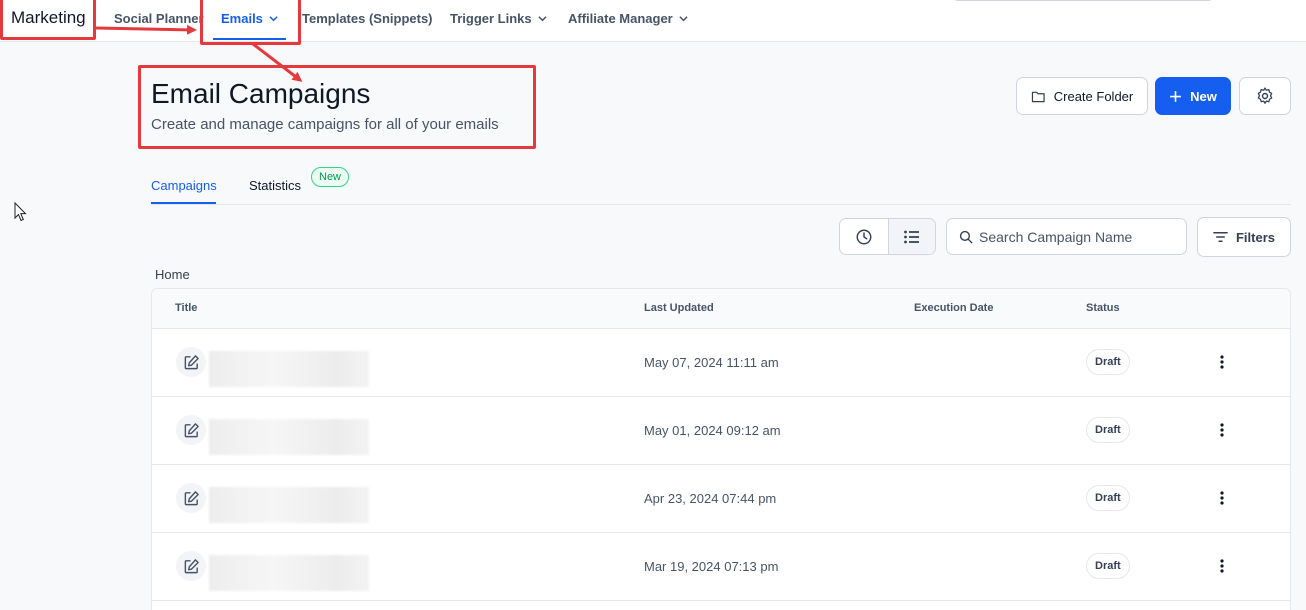 Image resolution: width=1306 pixels, height=610 pixels. Describe the element at coordinates (1093, 96) in the screenshot. I see `create-folder-label: Create Folder` at that location.